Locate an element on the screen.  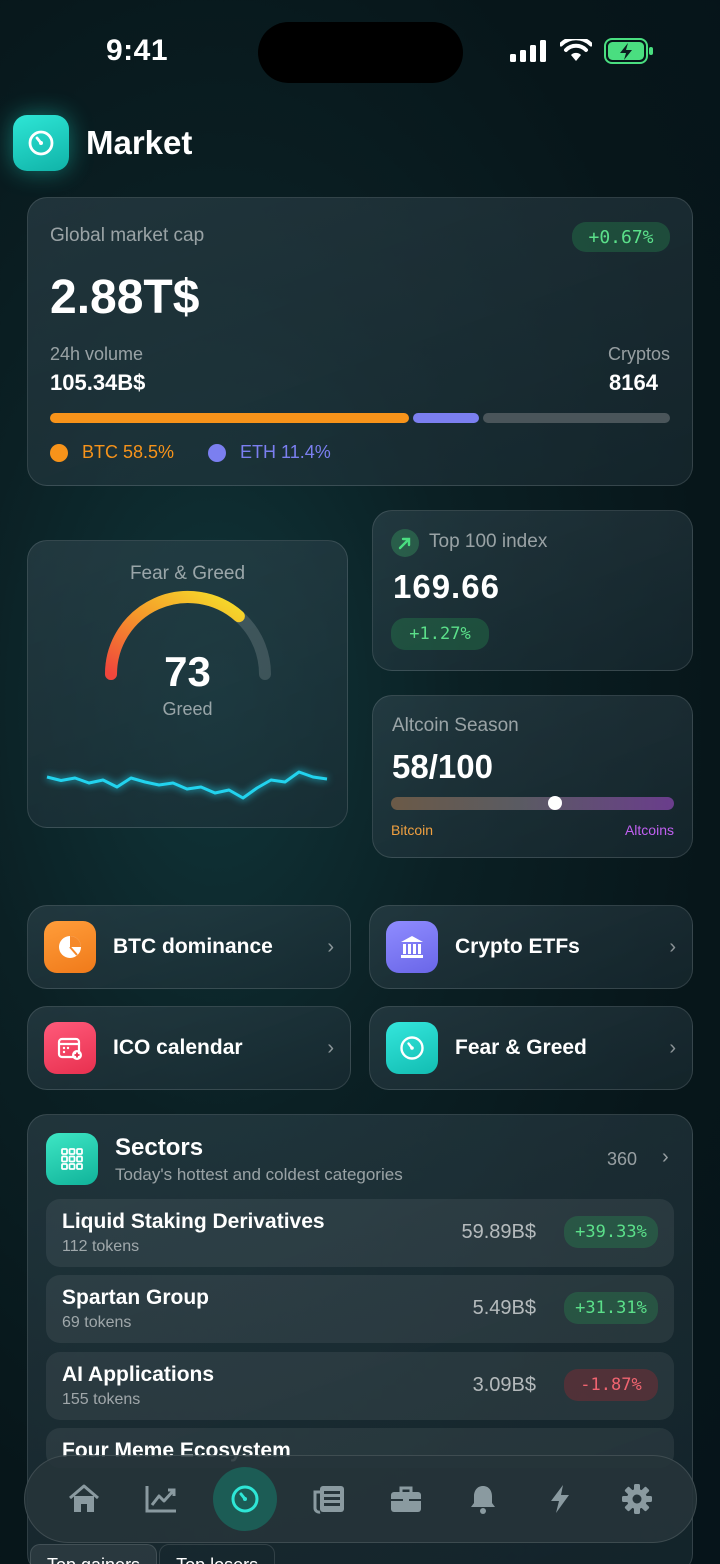
sector-token-count: 112 tokens is located at coordinates (101, 1246).